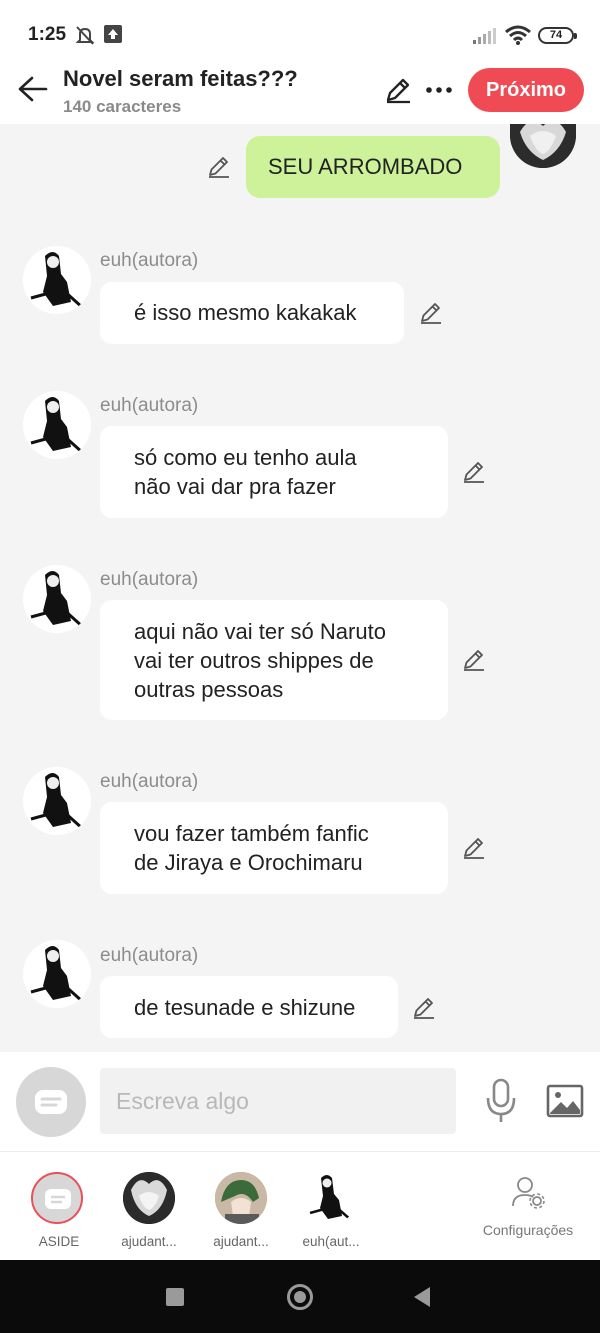 This screenshot has height=1333, width=600. I want to click on edit-icon, so click(398, 90).